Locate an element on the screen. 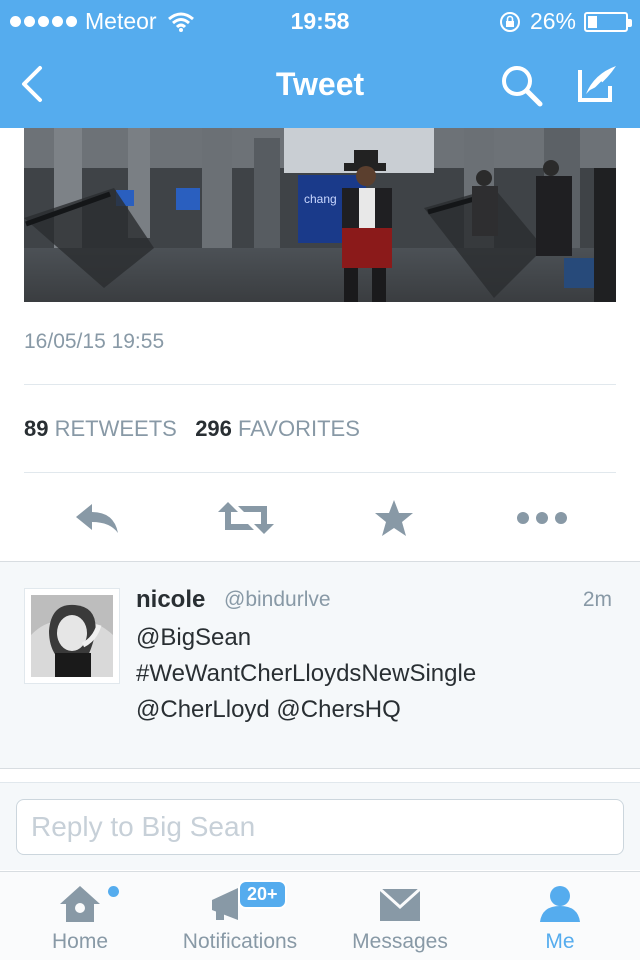  retweet-icon is located at coordinates (246, 518).